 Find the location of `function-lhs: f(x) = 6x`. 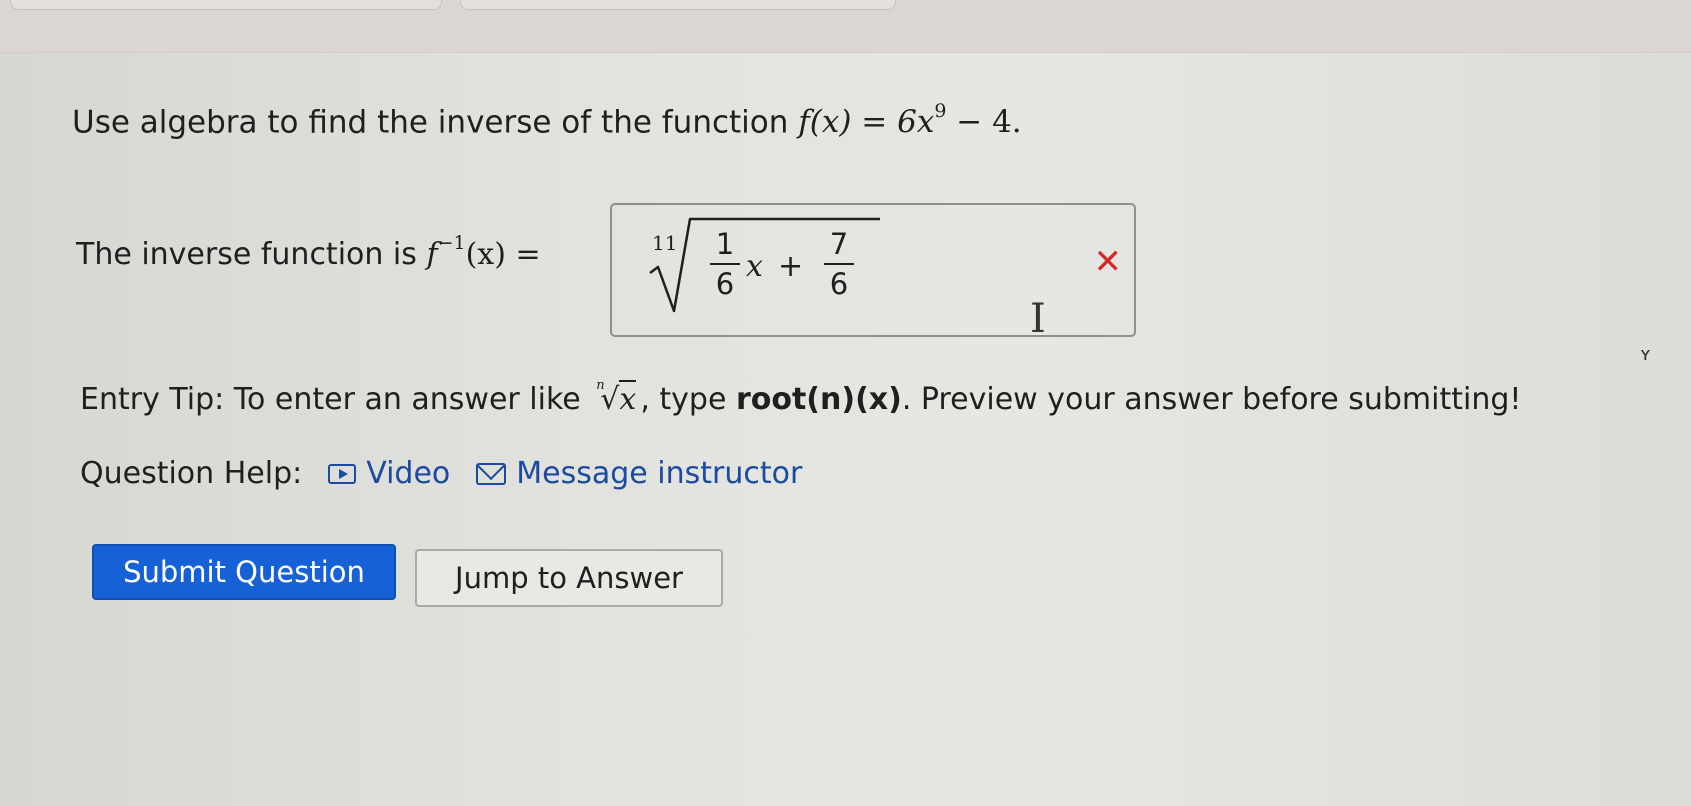

function-lhs: f(x) = 6x is located at coordinates (866, 122).